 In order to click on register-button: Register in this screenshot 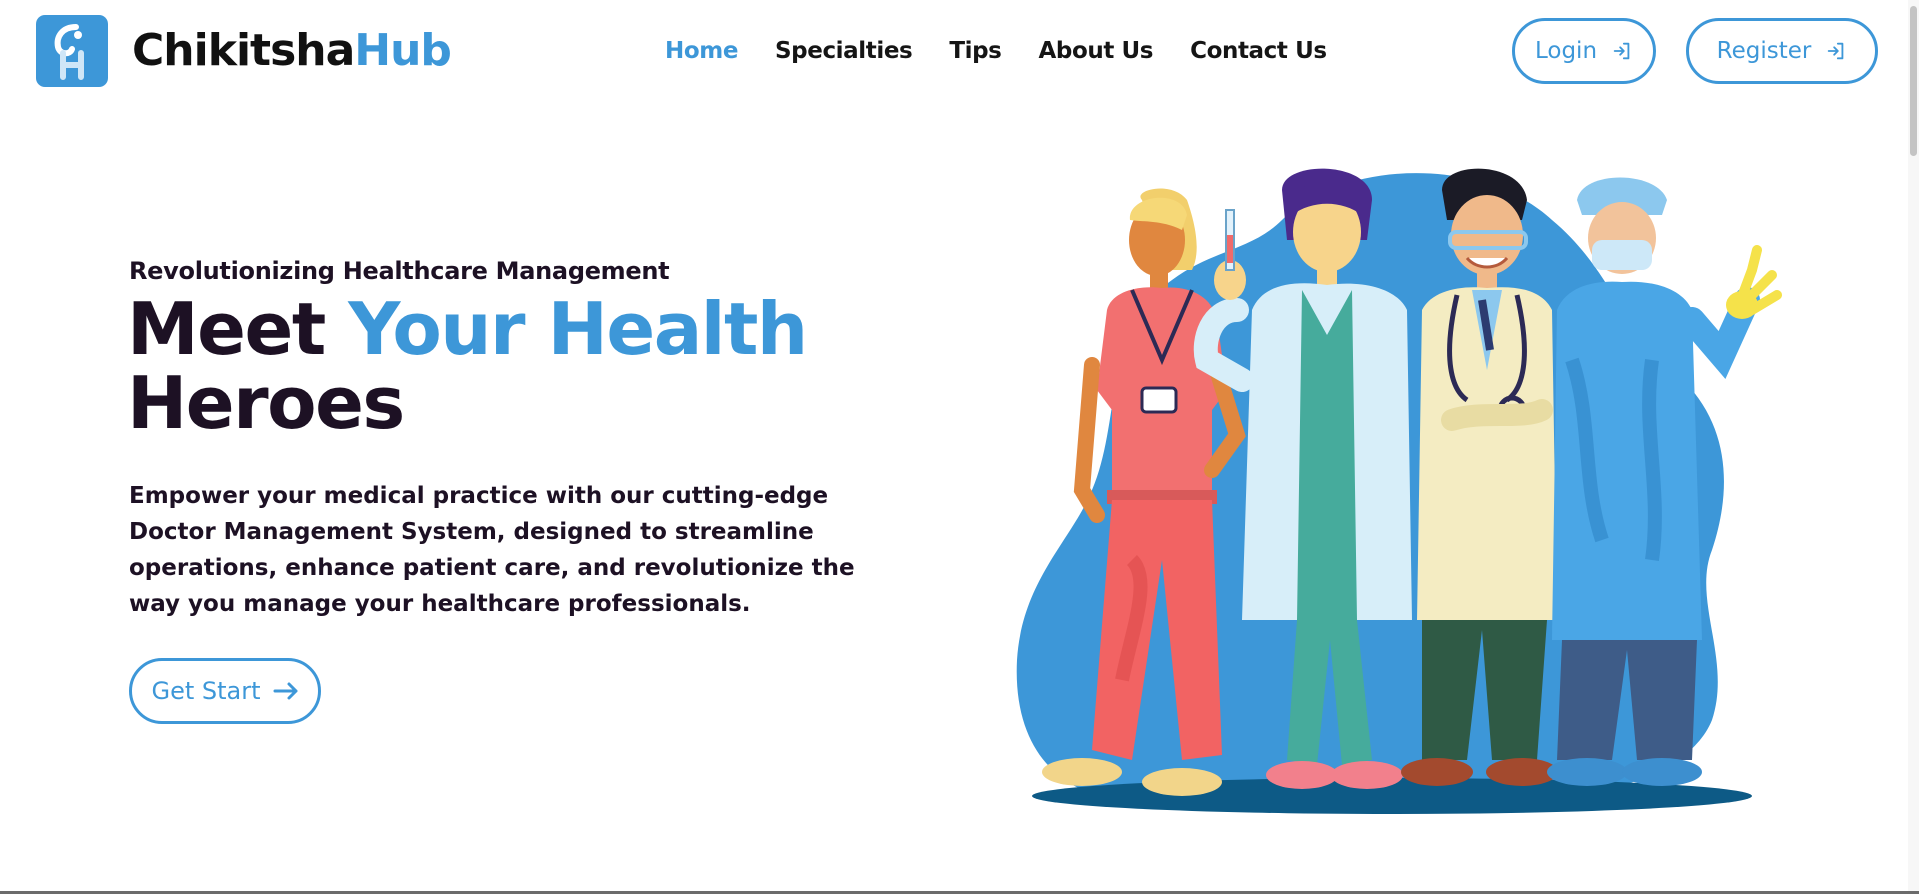, I will do `click(1782, 51)`.